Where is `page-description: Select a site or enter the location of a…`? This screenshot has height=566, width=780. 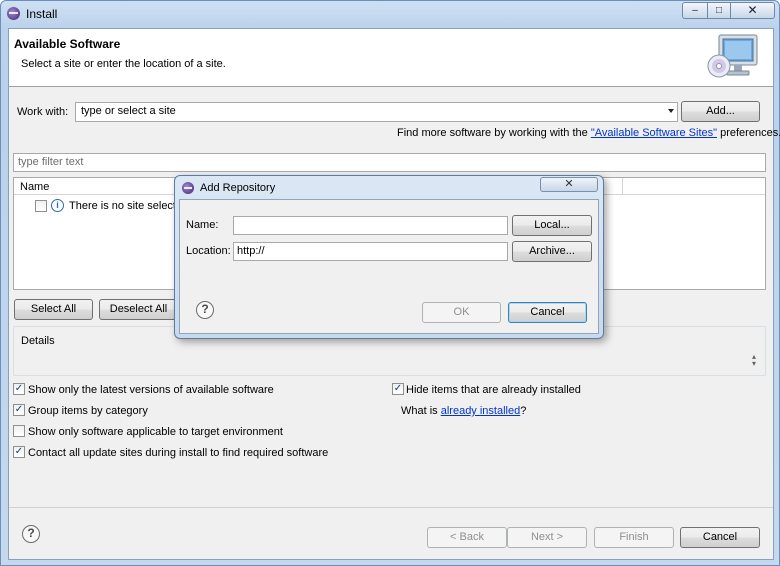
page-description: Select a site or enter the location of a… is located at coordinates (123, 64).